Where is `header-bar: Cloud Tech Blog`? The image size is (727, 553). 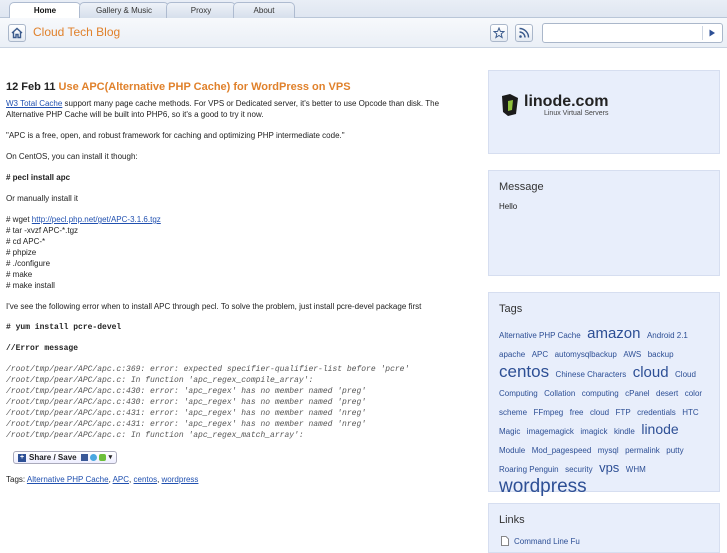 header-bar: Cloud Tech Blog is located at coordinates (363, 33).